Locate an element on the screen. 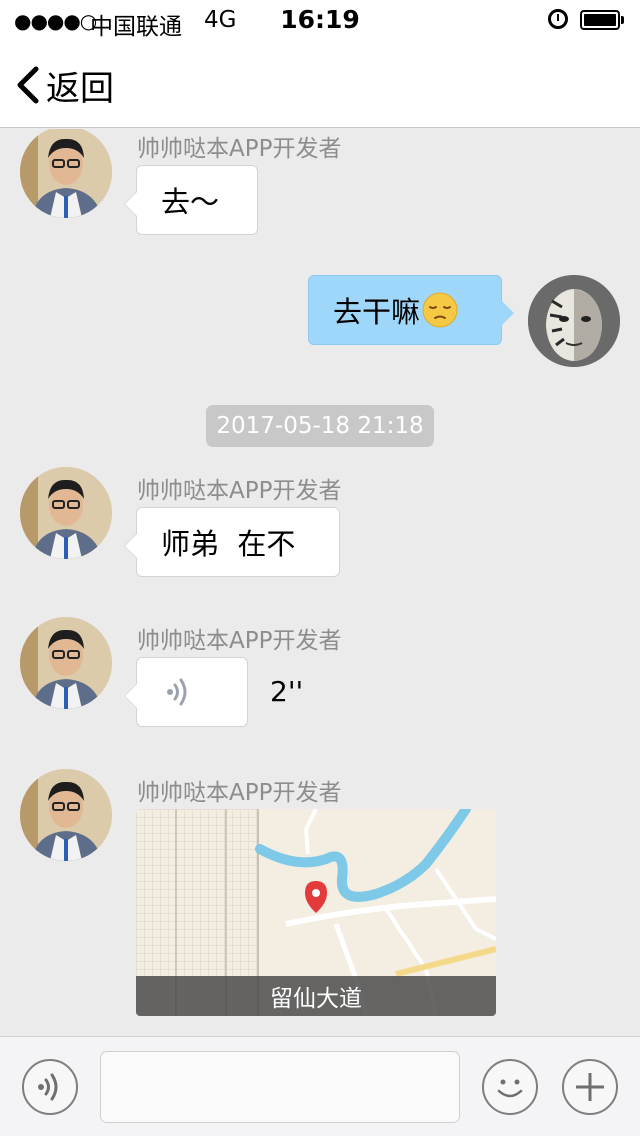 The width and height of the screenshot is (640, 1136). voice-wave-icon is located at coordinates (177, 692).